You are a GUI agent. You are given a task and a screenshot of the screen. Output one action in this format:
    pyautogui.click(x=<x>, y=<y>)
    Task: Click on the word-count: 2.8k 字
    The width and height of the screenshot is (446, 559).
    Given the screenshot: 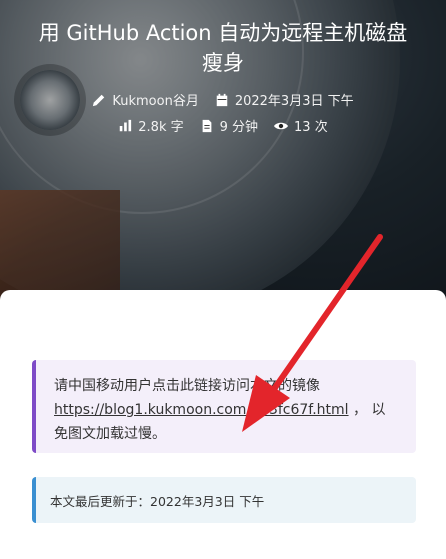 What is the action you would take?
    pyautogui.click(x=161, y=127)
    